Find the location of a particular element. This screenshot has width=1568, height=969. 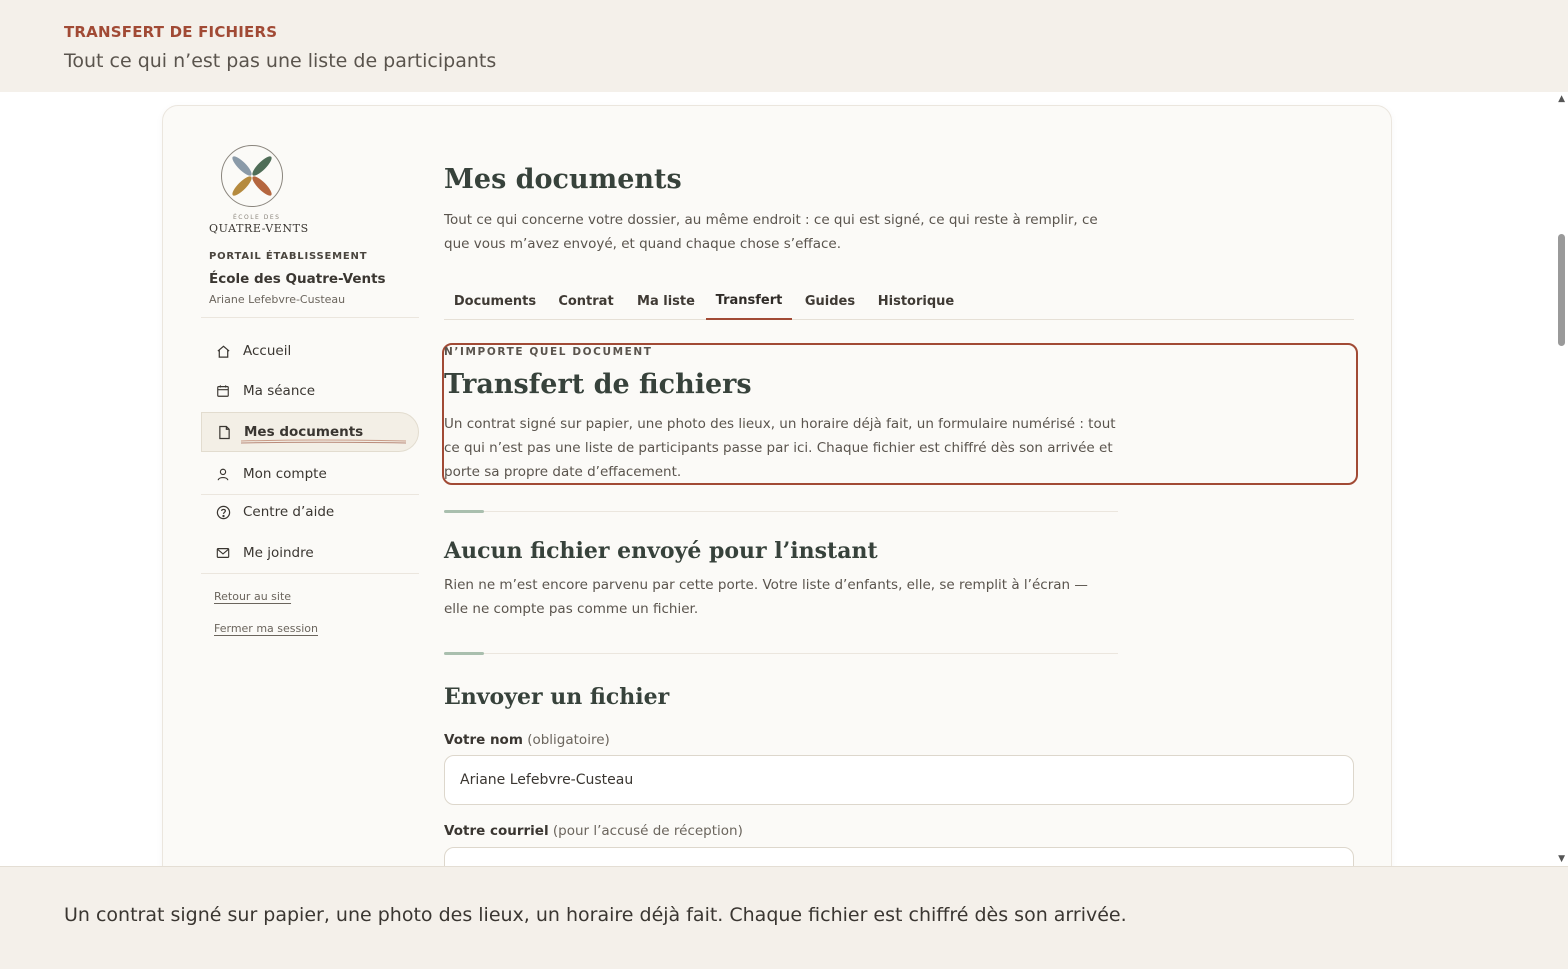

tab-ma-liste: Ma liste is located at coordinates (666, 301).